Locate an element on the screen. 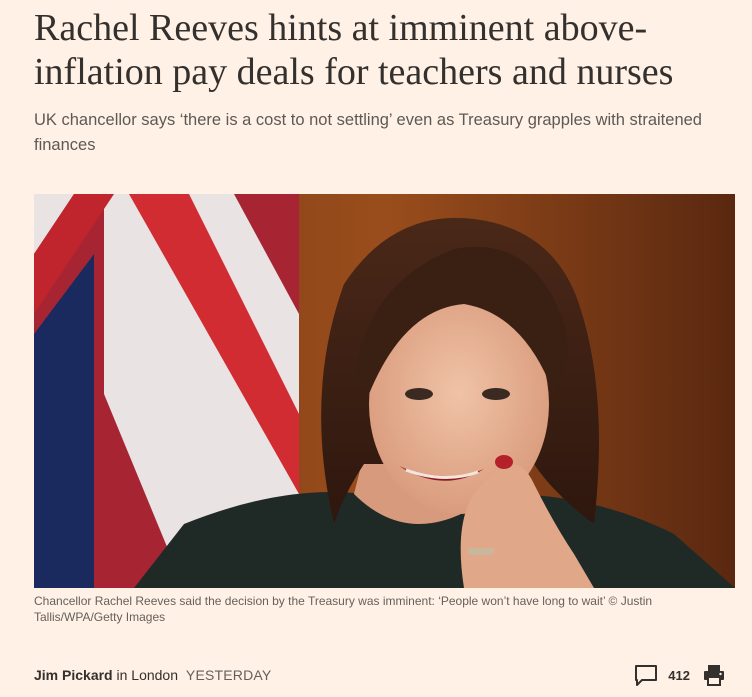 Image resolution: width=752 pixels, height=697 pixels. print-button is located at coordinates (714, 675).